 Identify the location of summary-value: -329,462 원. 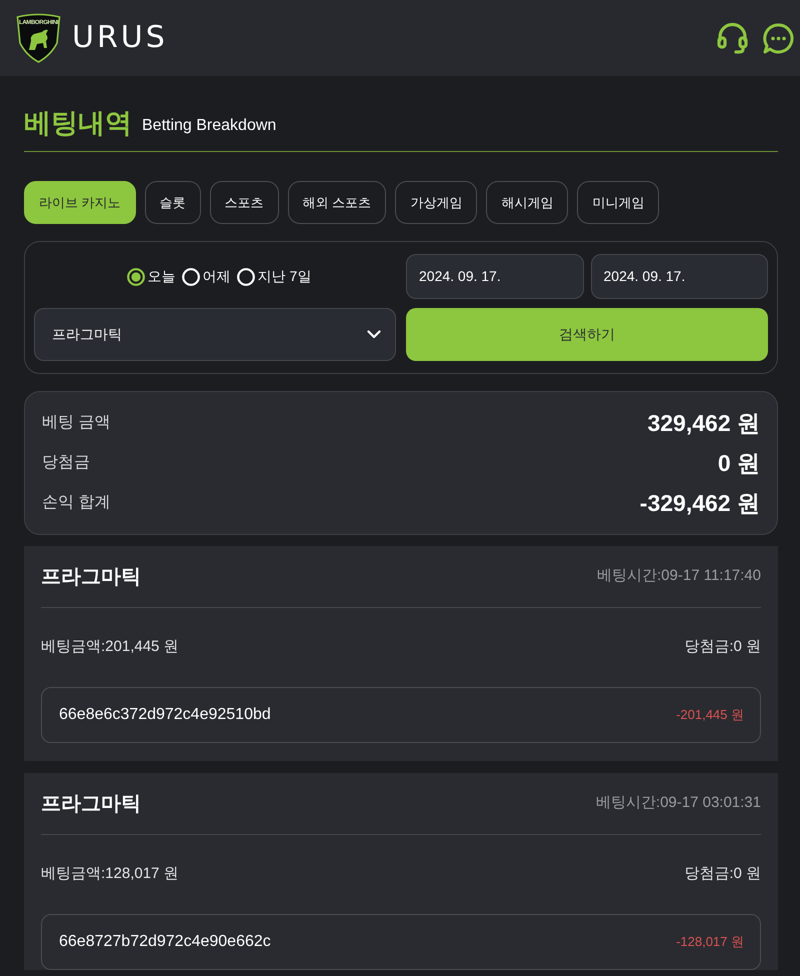
(700, 503).